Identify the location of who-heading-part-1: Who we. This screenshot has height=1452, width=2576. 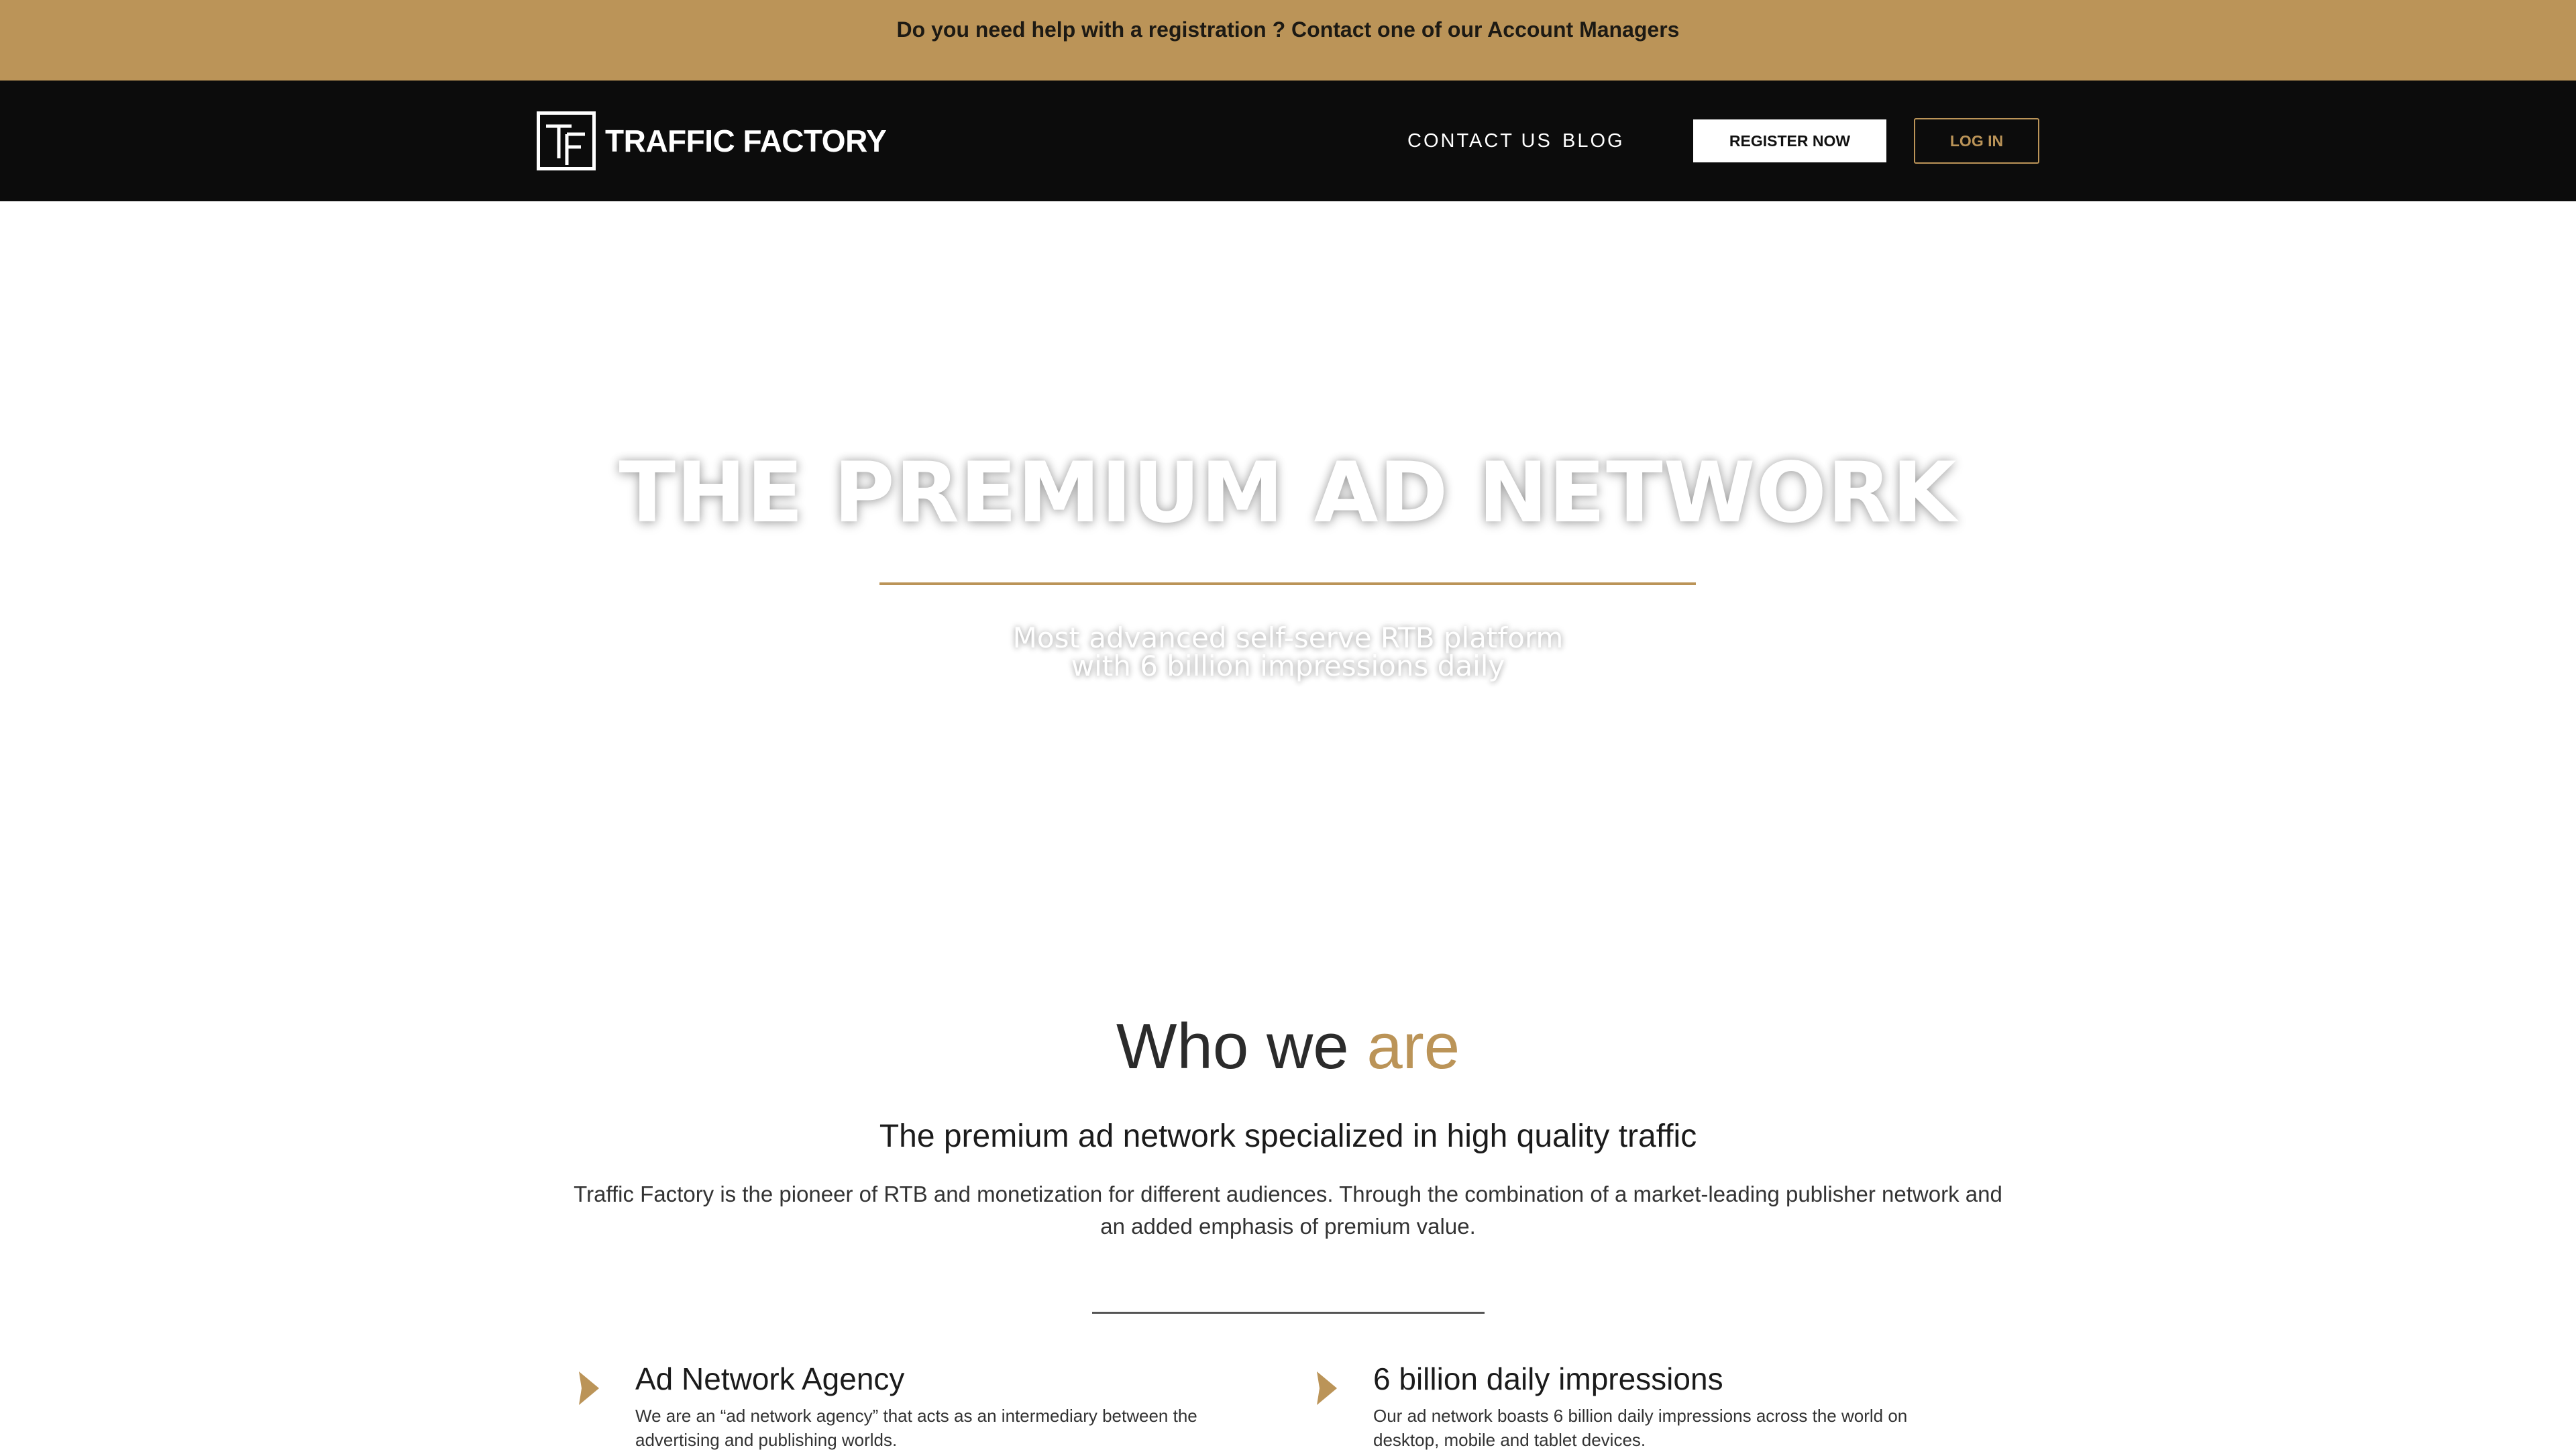
(1232, 1046).